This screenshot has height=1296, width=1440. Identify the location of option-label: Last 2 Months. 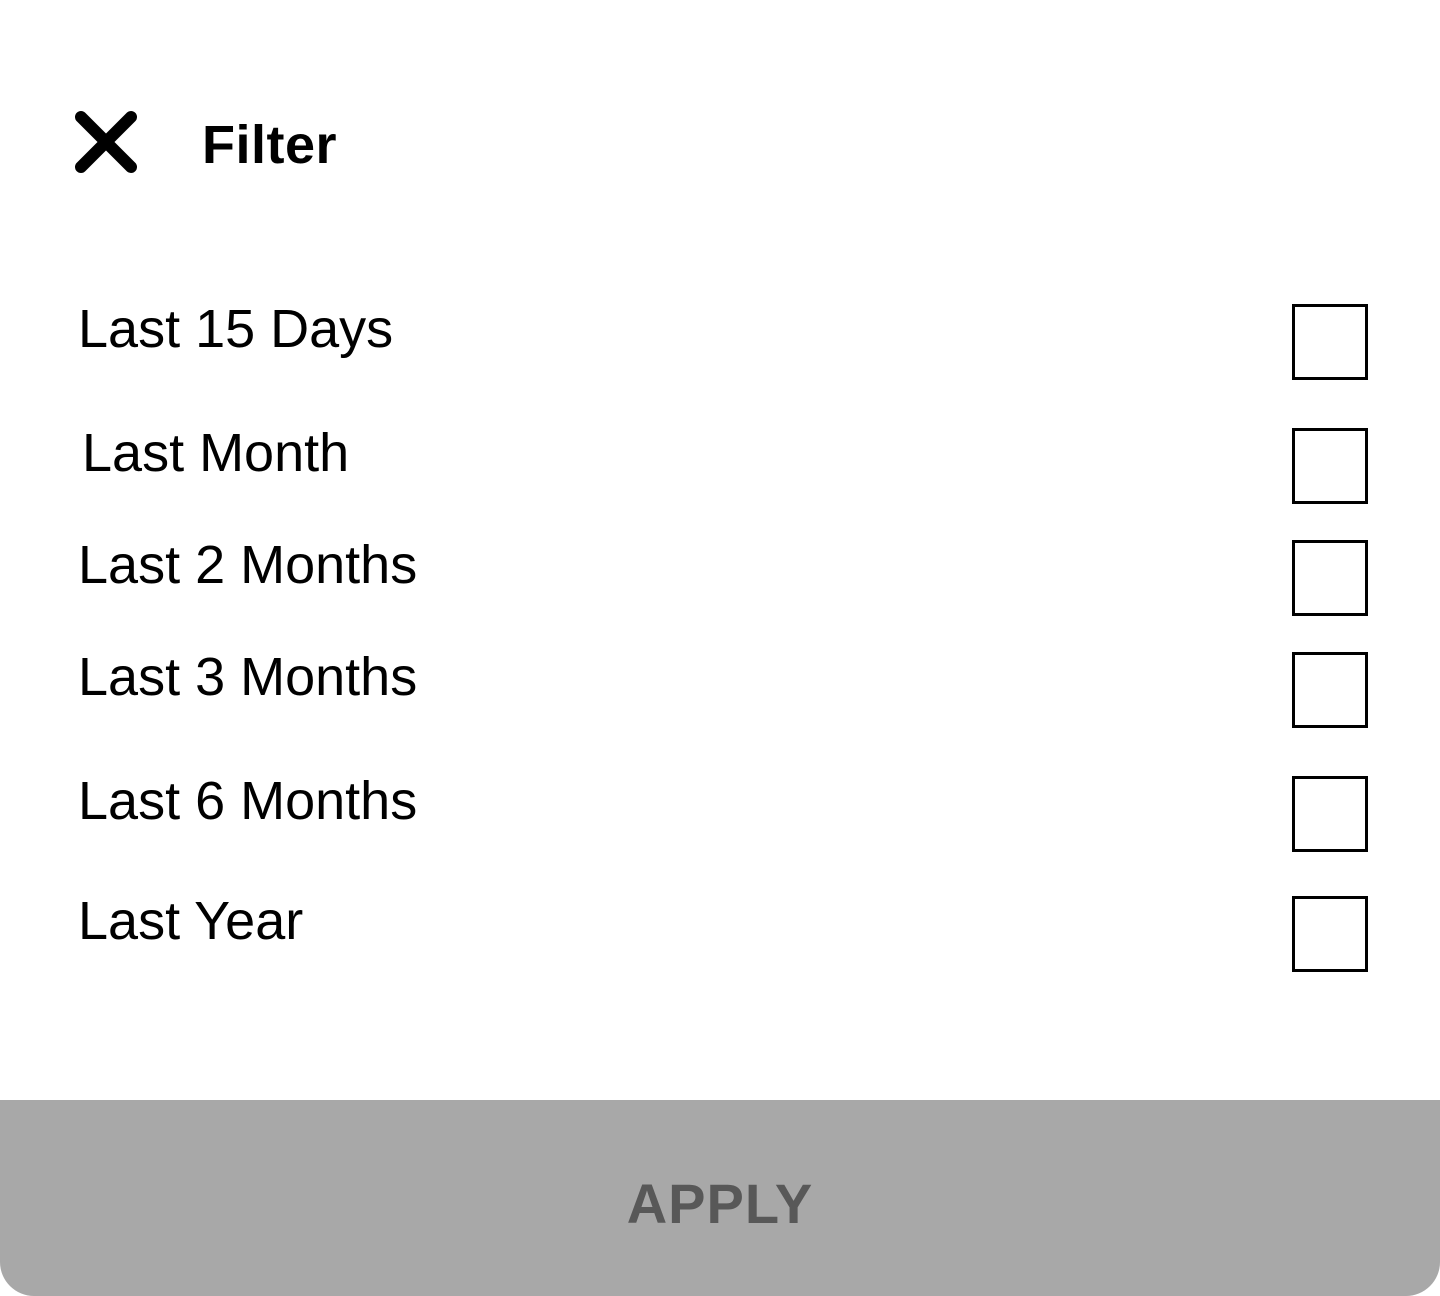
(248, 565).